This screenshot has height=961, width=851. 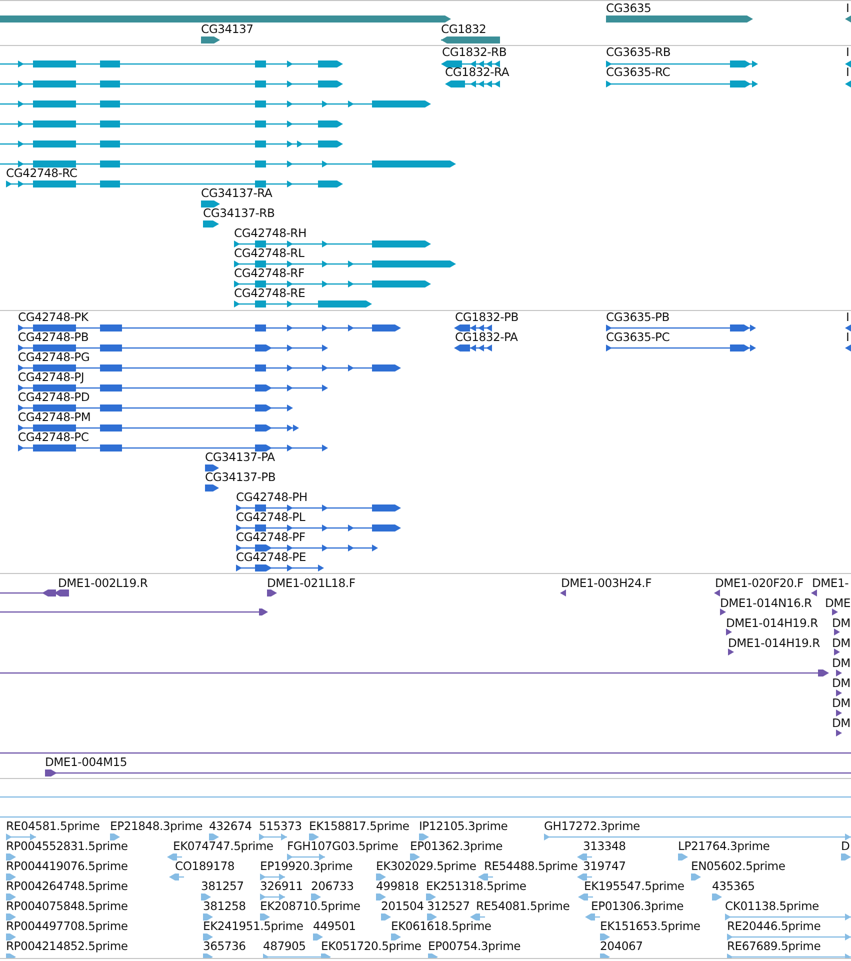 What do you see at coordinates (441, 926) in the screenshot?
I see `feature-label: EK061618.5prime` at bounding box center [441, 926].